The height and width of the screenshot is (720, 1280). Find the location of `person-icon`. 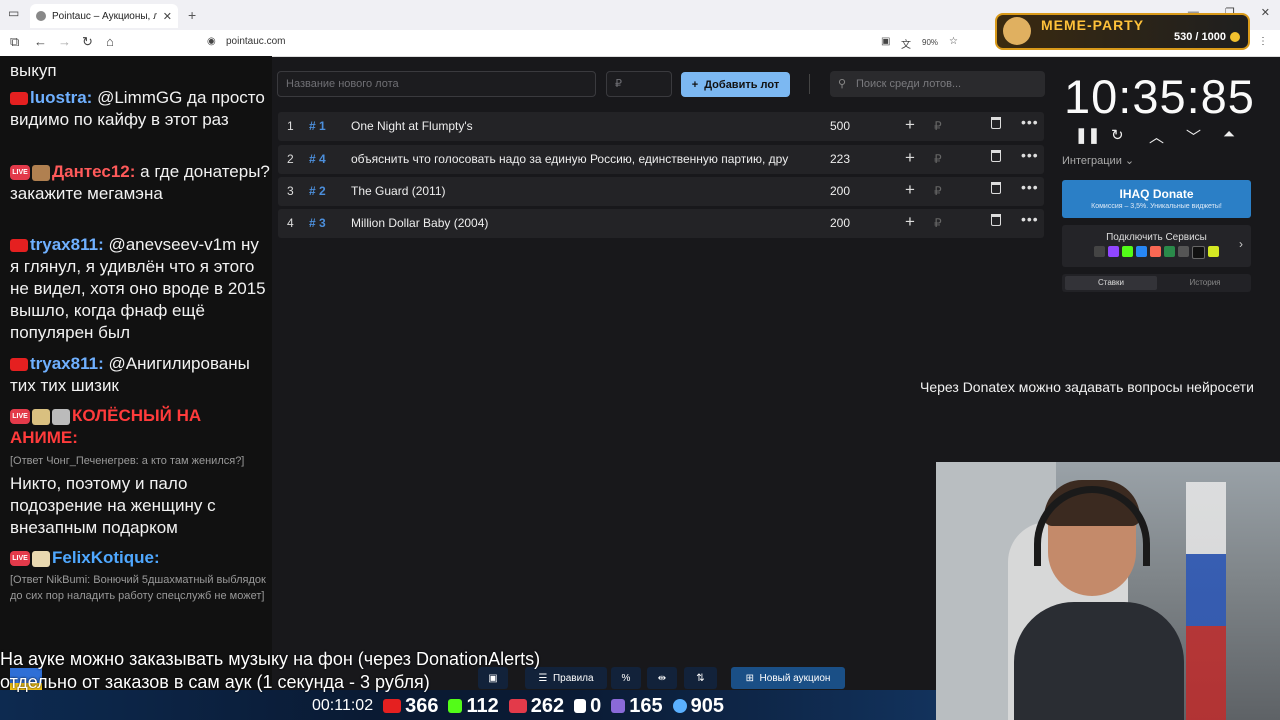

person-icon is located at coordinates (679, 706).